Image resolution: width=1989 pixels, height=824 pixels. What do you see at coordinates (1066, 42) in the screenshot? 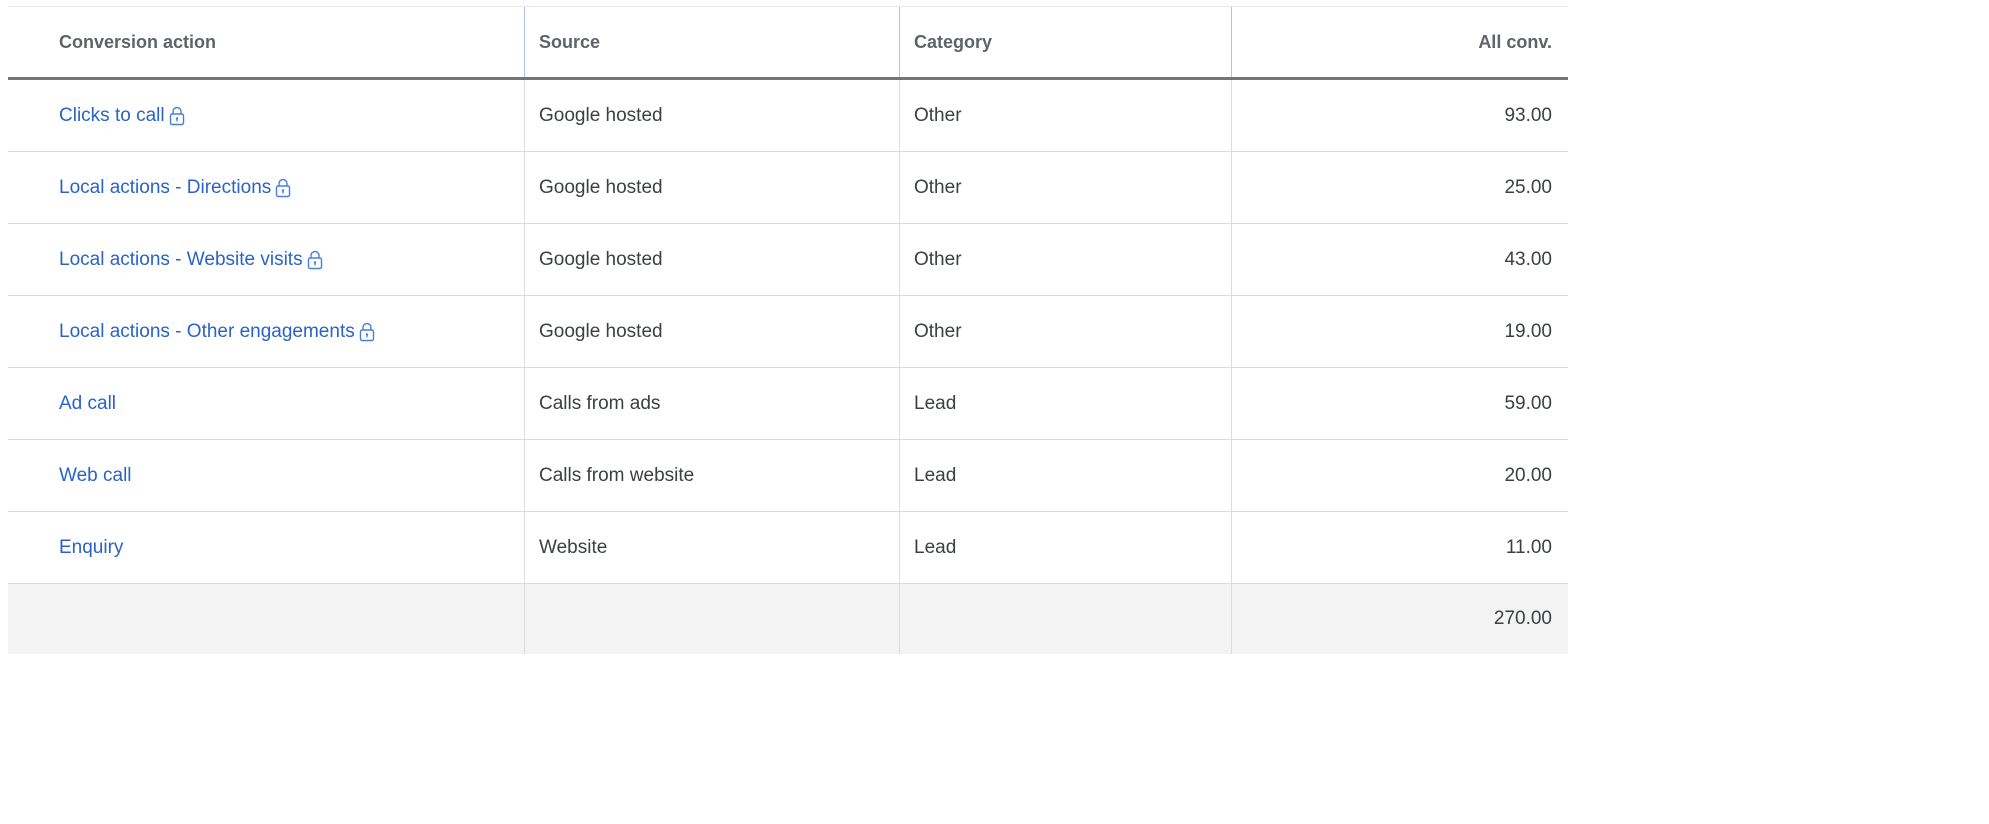
I see `column-header-category: Category` at bounding box center [1066, 42].